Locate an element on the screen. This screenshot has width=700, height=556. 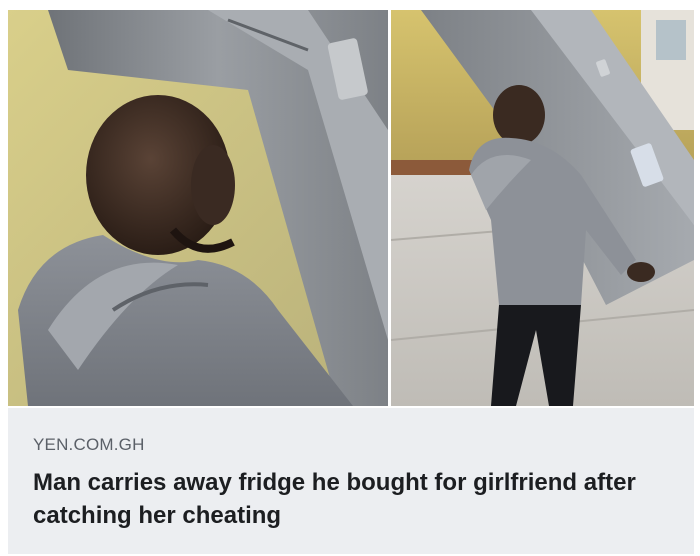
source-domain: YEN.COM.GH is located at coordinates (89, 444).